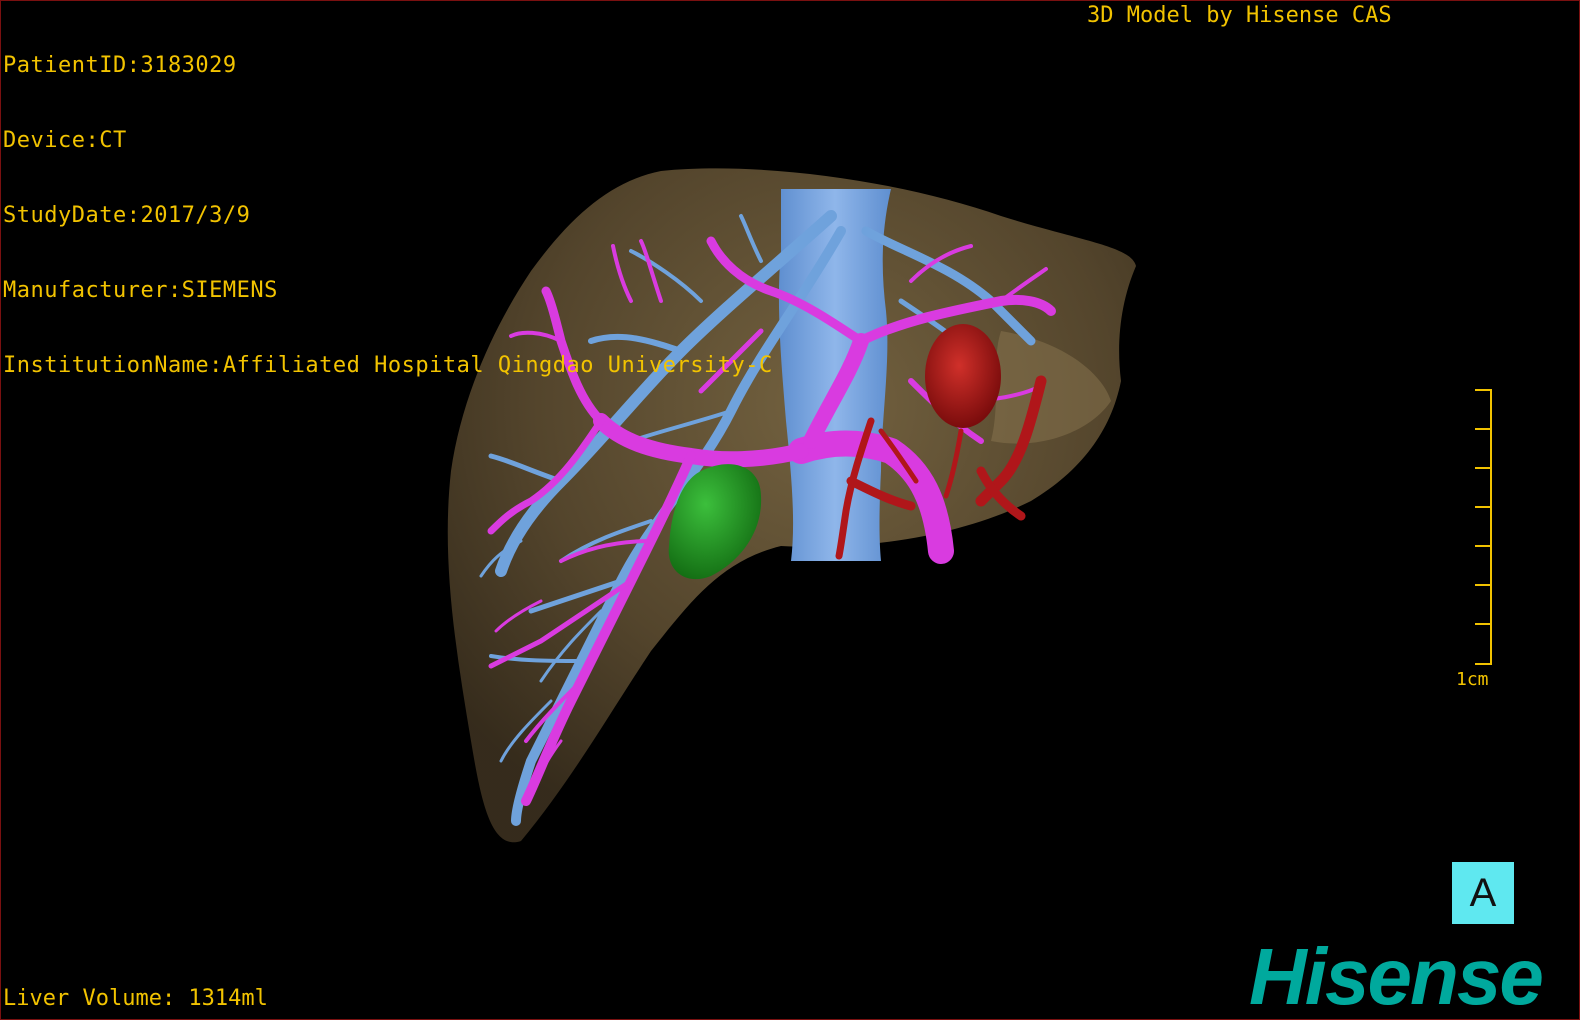  What do you see at coordinates (120, 65) in the screenshot?
I see `patient-id: PatientID:3183029` at bounding box center [120, 65].